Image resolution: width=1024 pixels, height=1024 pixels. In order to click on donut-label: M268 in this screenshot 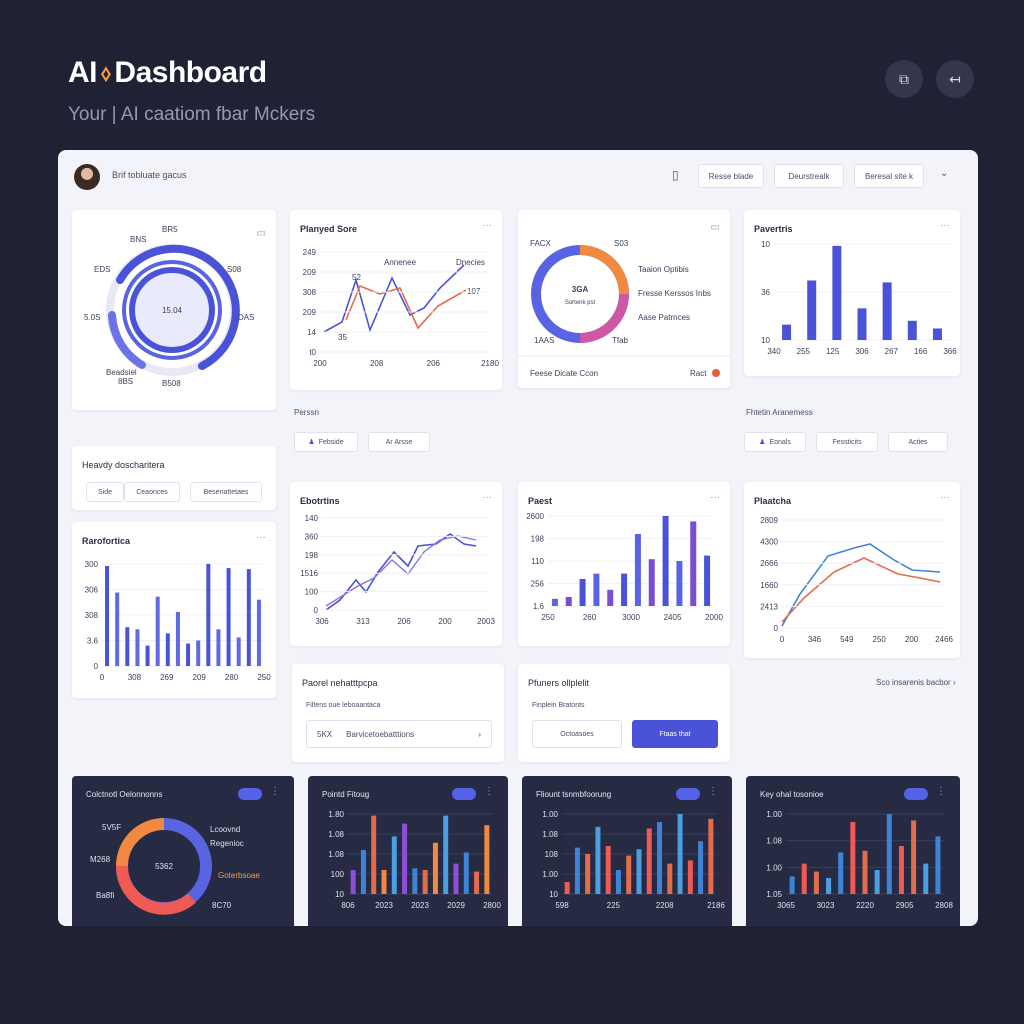, I will do `click(100, 859)`.